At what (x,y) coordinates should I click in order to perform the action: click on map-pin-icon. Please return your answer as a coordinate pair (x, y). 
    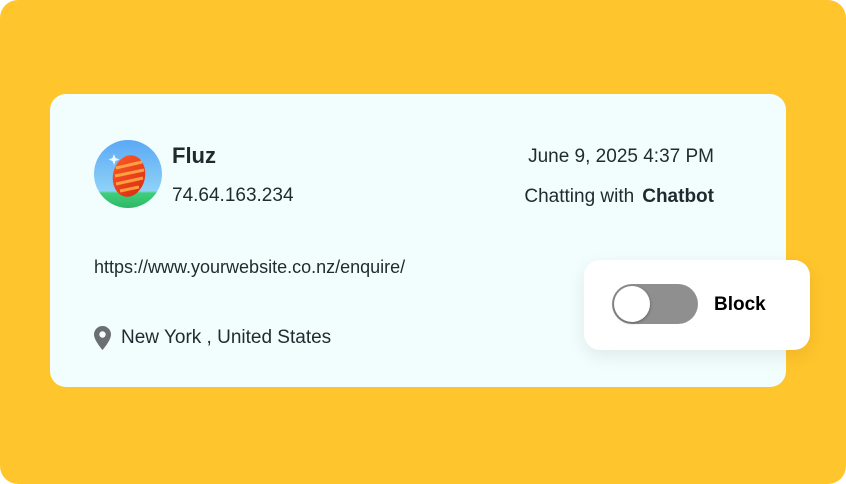
    Looking at the image, I should click on (102, 338).